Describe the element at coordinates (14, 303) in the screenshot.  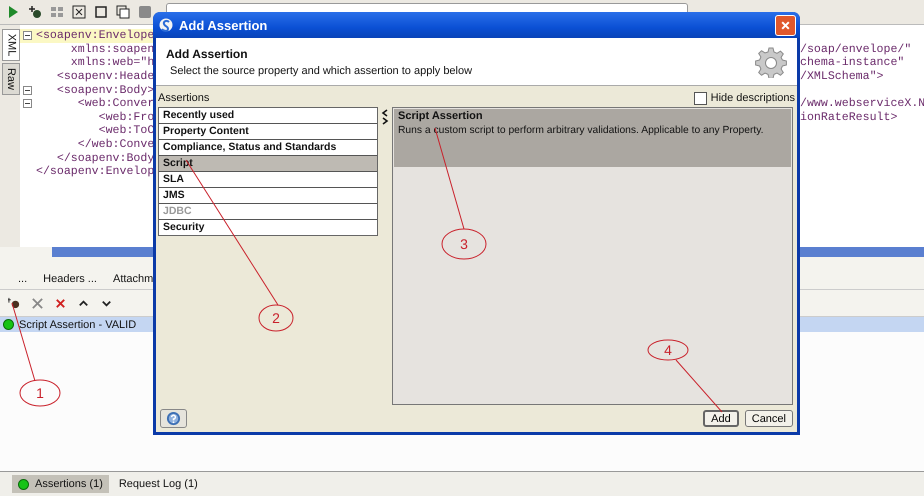
I see `add-assertion-icon` at that location.